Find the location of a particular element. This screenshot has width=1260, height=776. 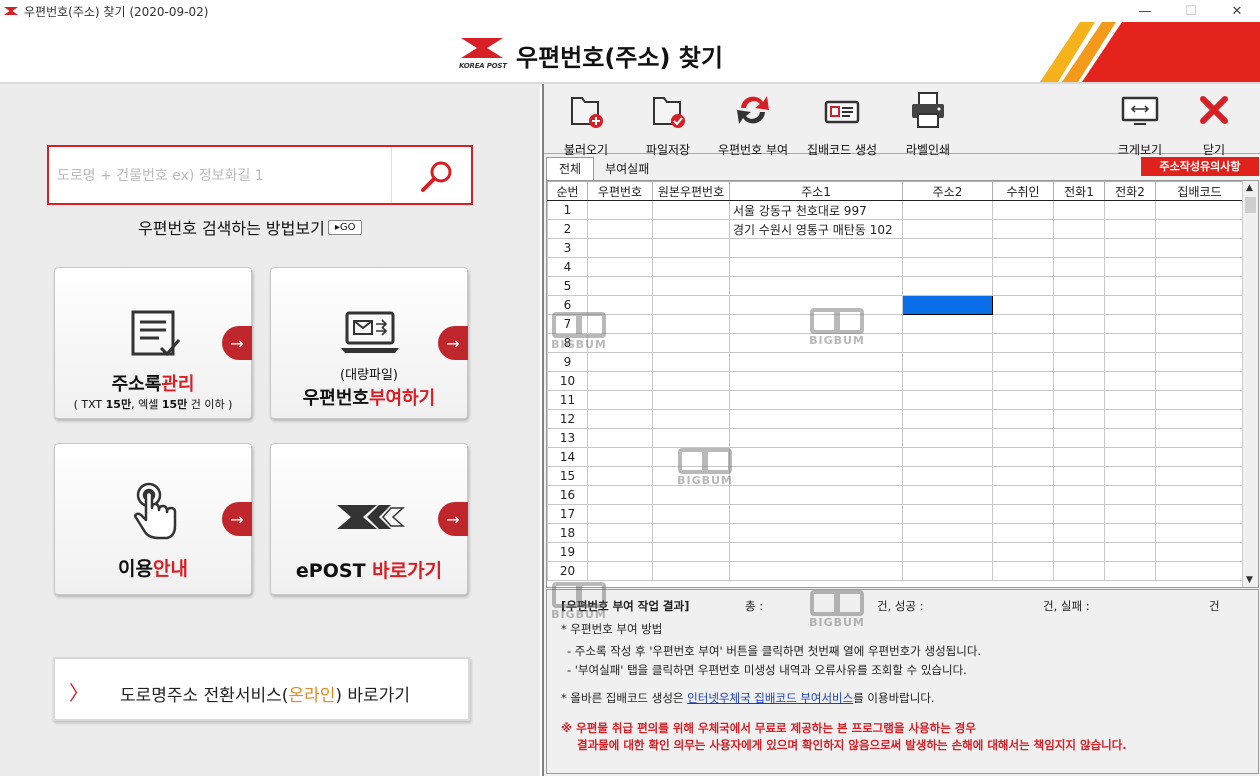

save-file-button: 파일저장 is located at coordinates (668, 124).